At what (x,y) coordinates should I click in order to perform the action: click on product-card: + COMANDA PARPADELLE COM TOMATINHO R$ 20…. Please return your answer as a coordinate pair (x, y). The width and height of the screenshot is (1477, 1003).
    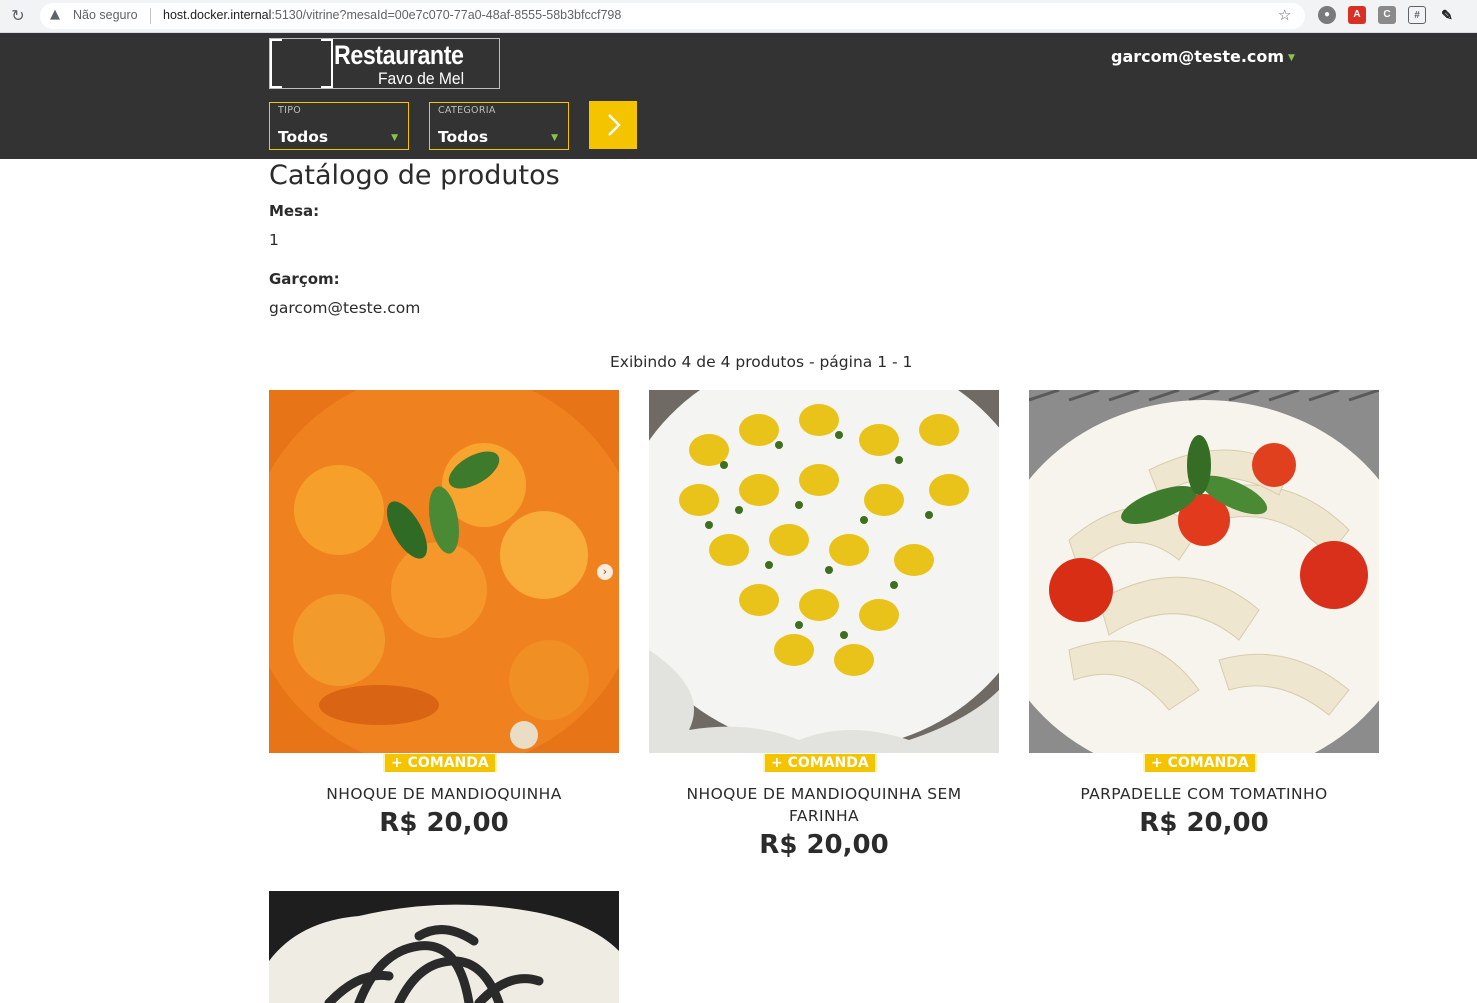
    Looking at the image, I should click on (1204, 614).